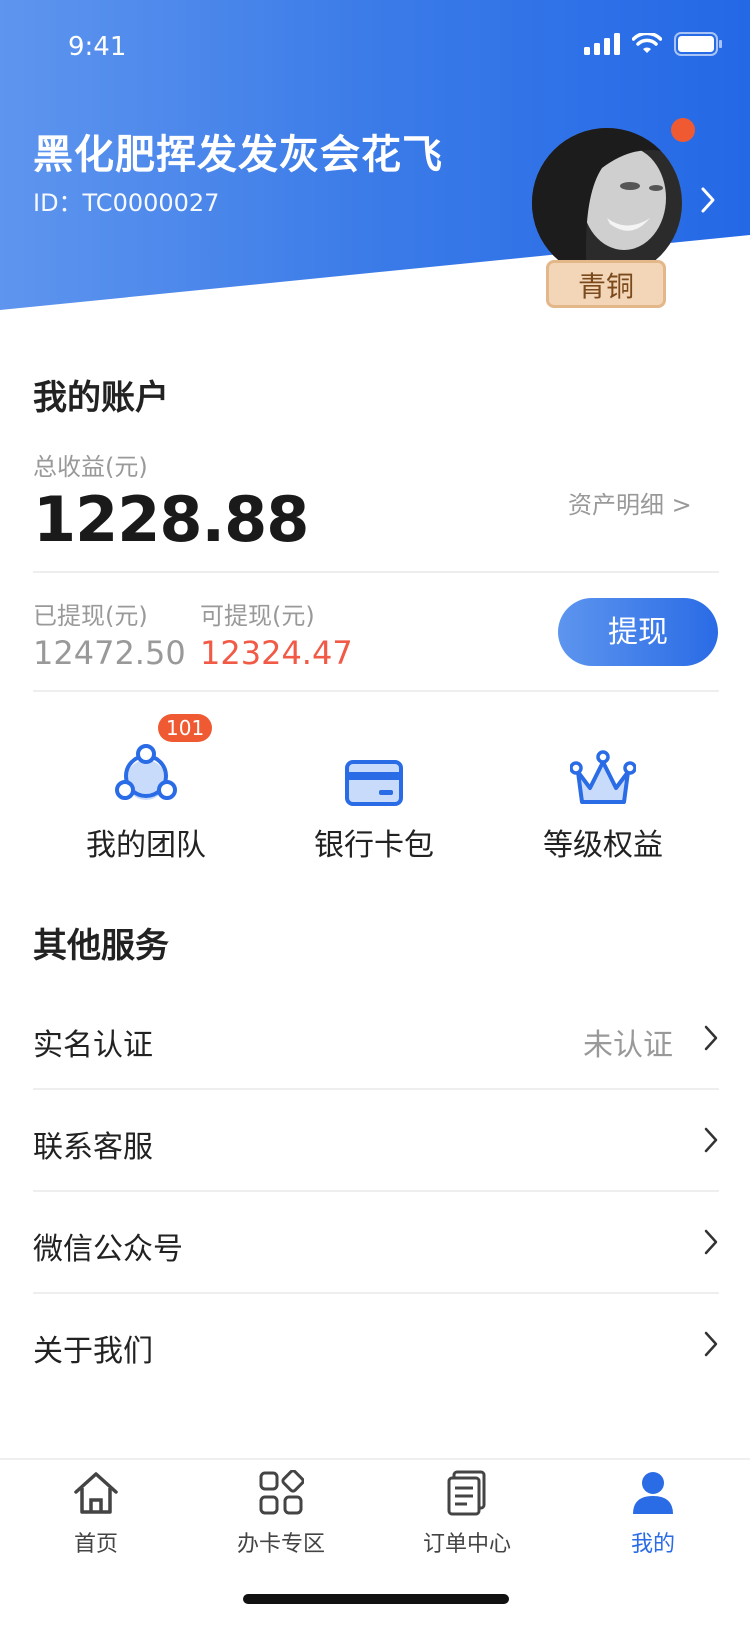  I want to click on withdraw-button: 提现, so click(638, 632).